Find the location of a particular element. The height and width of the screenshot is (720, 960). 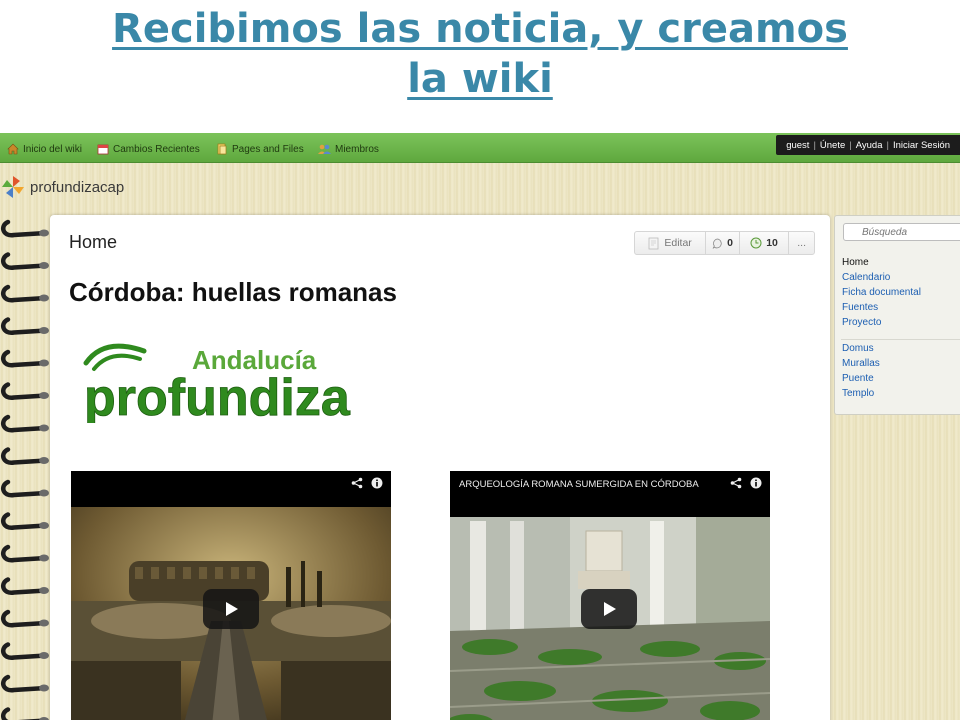

search-input is located at coordinates (901, 232).